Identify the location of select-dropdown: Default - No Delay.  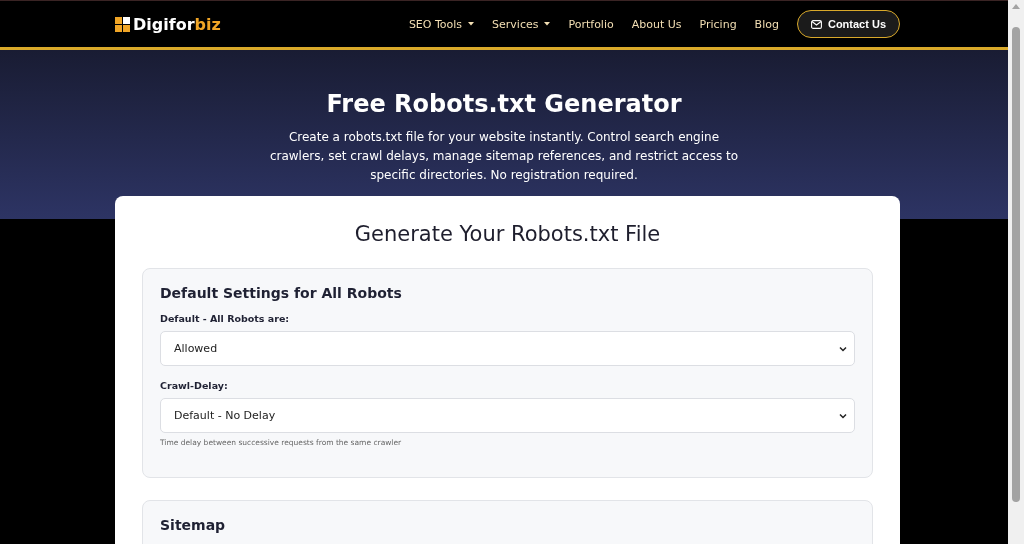
(507, 415).